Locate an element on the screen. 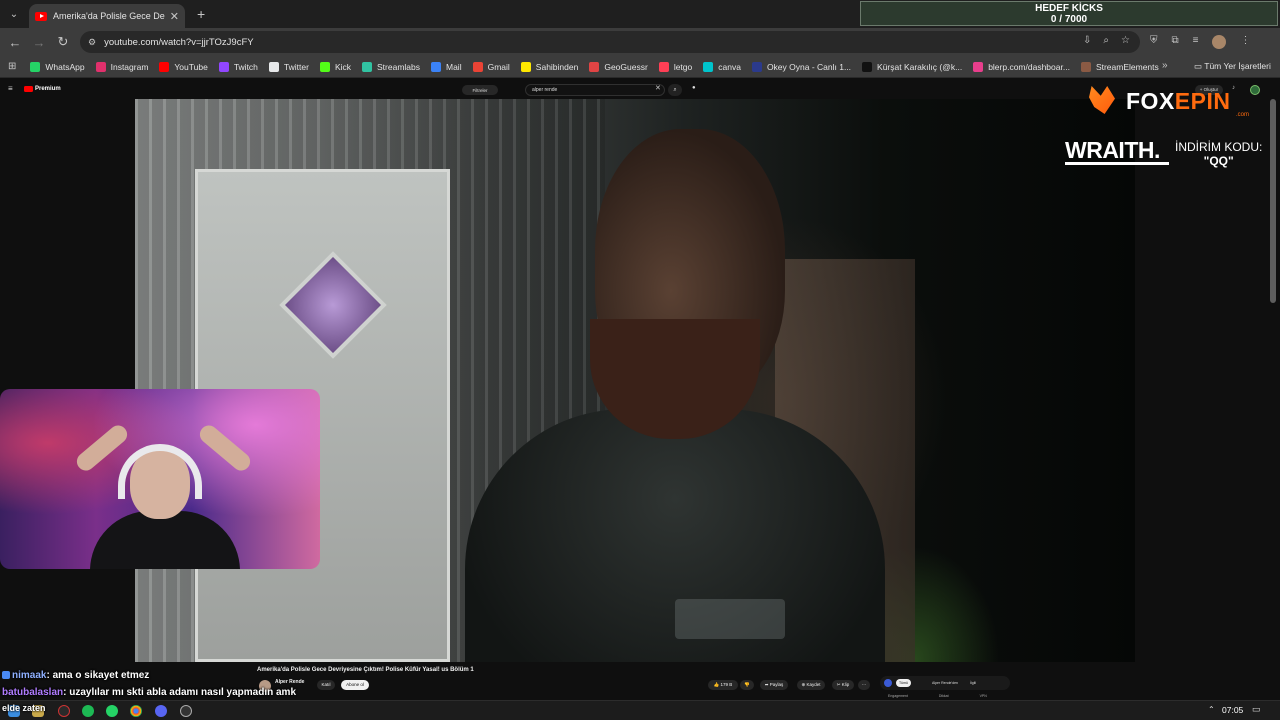  bookmark-label: Instagram is located at coordinates (129, 66).